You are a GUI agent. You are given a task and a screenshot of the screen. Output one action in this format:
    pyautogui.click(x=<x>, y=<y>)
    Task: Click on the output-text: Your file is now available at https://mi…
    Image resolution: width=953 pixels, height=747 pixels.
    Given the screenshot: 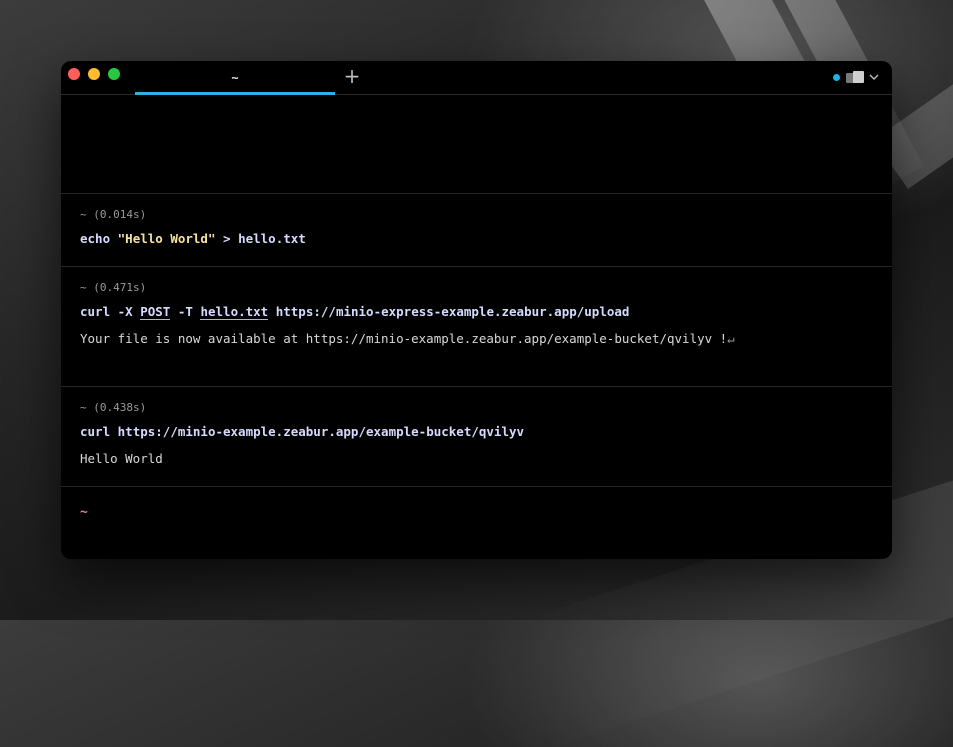 What is the action you would take?
    pyautogui.click(x=404, y=338)
    